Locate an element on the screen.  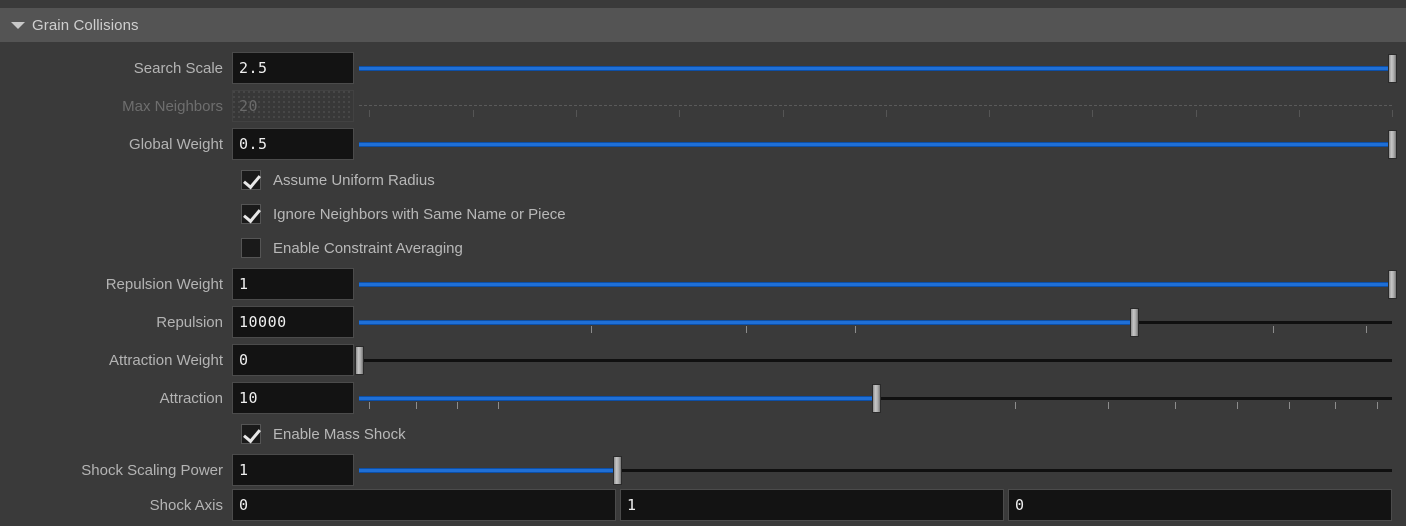
toggle-row-assume-uniform-radius: Assume Uniform Radius is located at coordinates (703, 180).